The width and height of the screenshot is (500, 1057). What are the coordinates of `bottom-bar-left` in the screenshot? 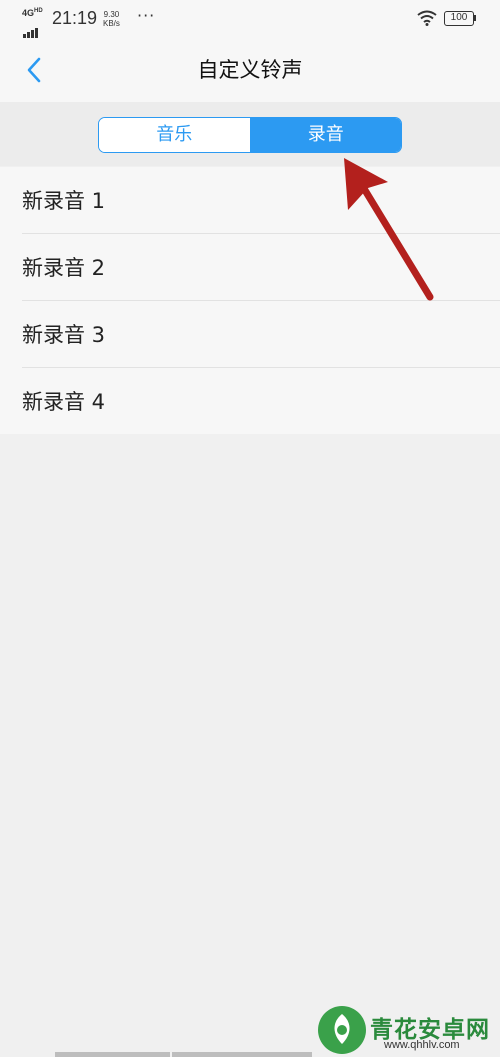 It's located at (112, 1054).